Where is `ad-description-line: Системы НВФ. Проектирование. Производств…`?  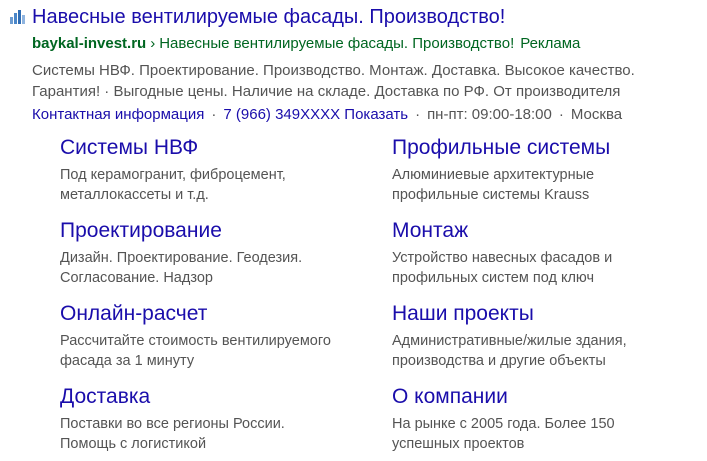
ad-description-line: Системы НВФ. Проектирование. Производств… is located at coordinates (333, 70).